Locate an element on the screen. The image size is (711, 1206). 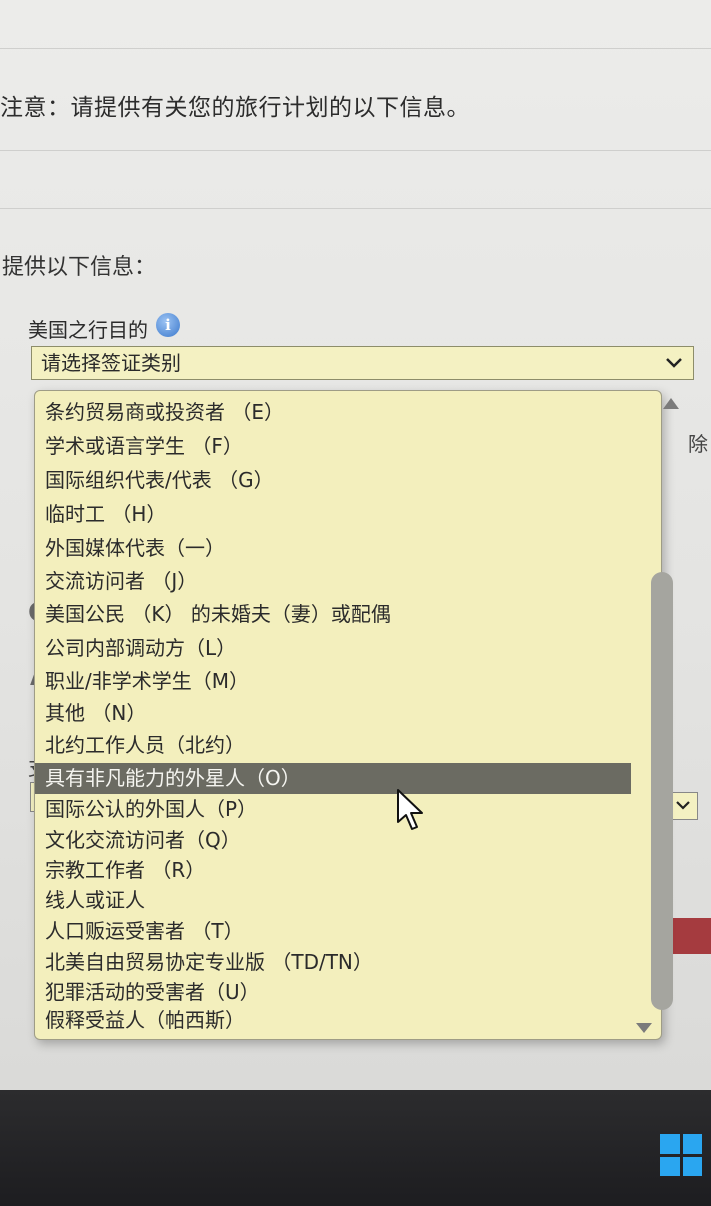
trip-purpose-label: 美国之行目的 i is located at coordinates (104, 327).